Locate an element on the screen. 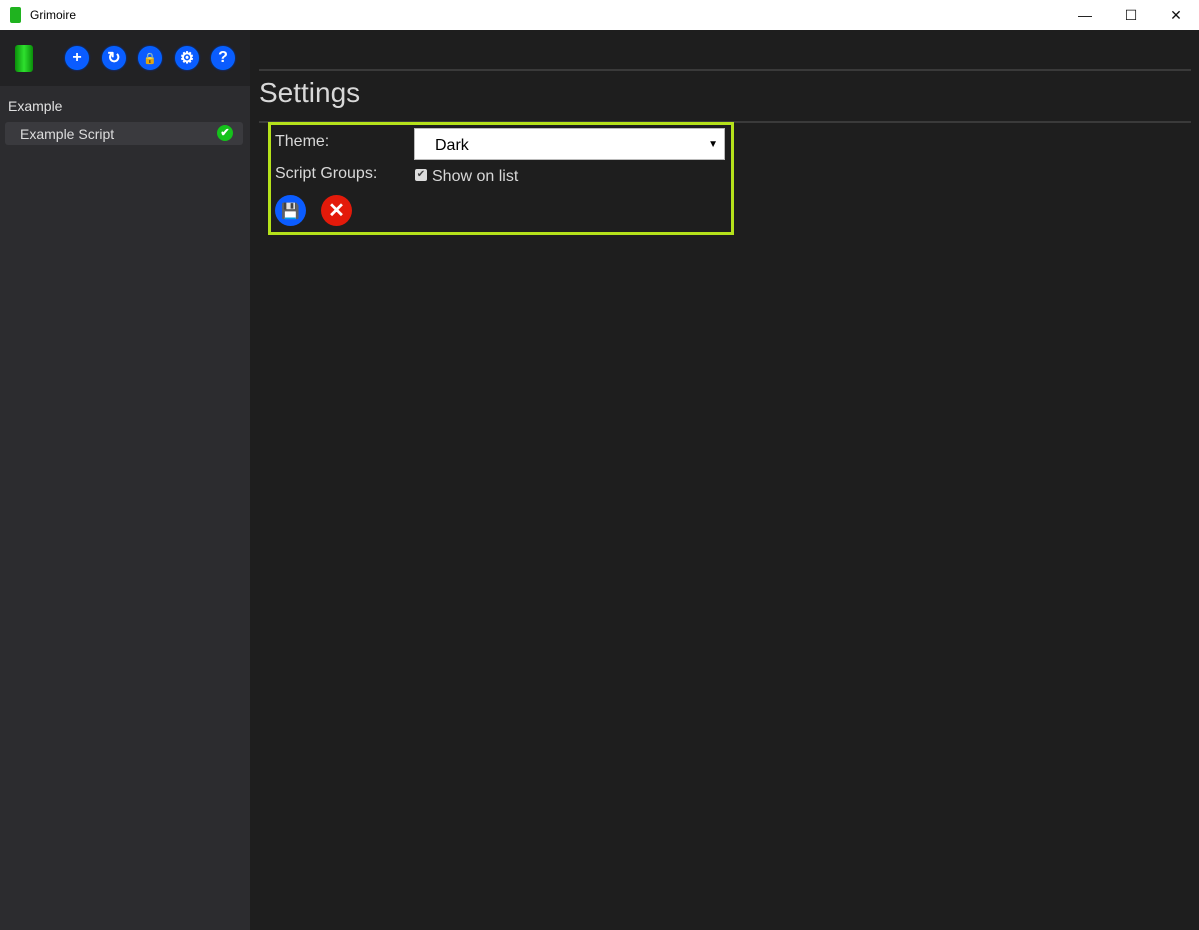 This screenshot has height=930, width=1199. divider is located at coordinates (725, 70).